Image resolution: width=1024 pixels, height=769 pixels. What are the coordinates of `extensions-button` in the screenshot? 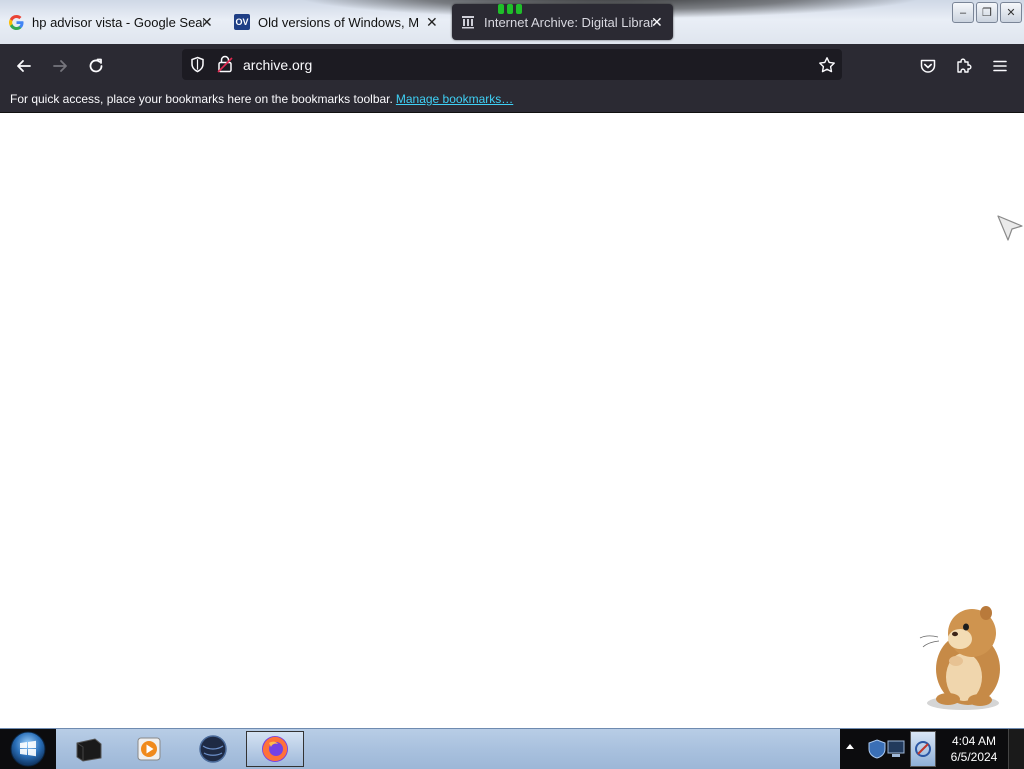 It's located at (964, 66).